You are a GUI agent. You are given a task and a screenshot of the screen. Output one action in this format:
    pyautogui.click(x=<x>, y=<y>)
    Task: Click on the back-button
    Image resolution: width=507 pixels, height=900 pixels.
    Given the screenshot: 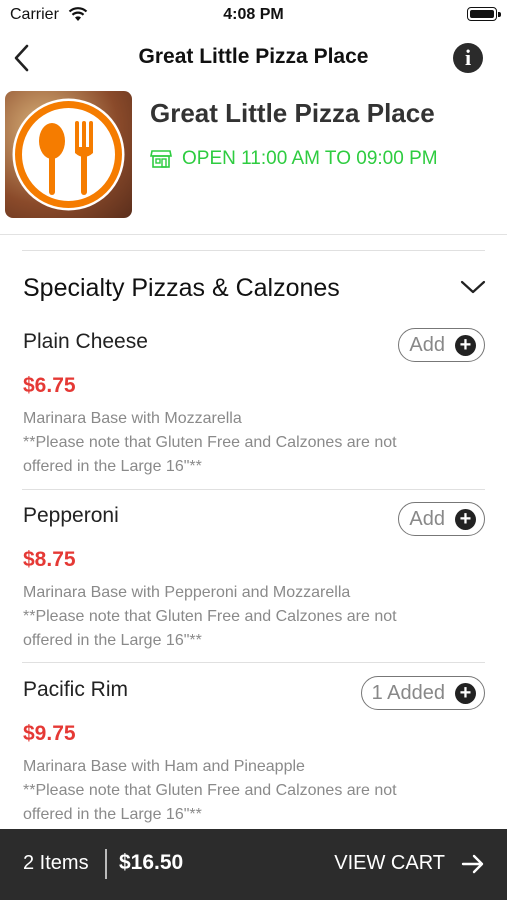 What is the action you would take?
    pyautogui.click(x=23, y=58)
    